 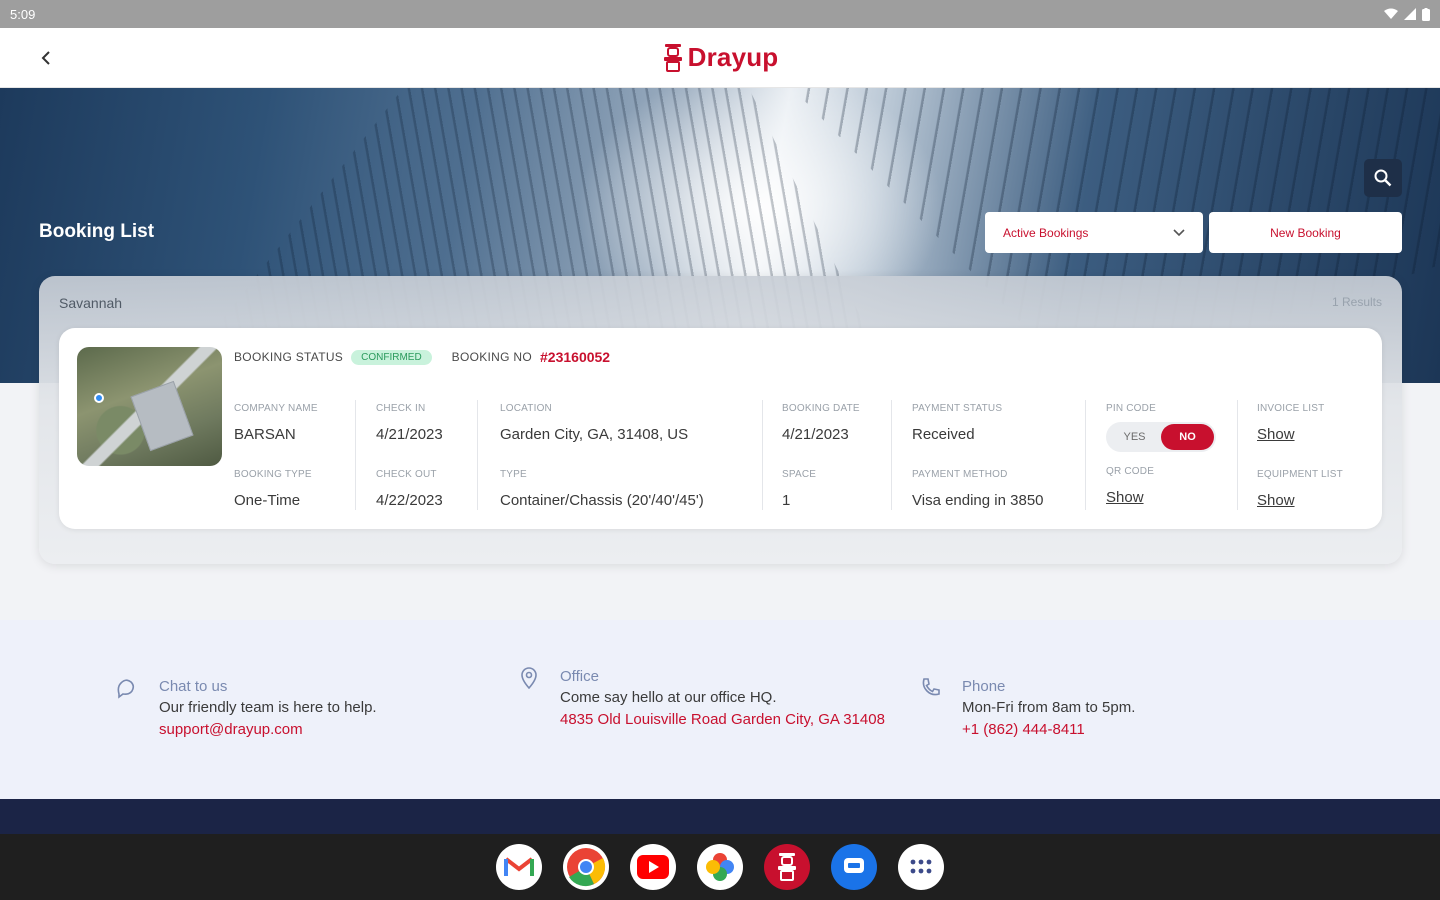 I want to click on app-dock, so click(x=720, y=867).